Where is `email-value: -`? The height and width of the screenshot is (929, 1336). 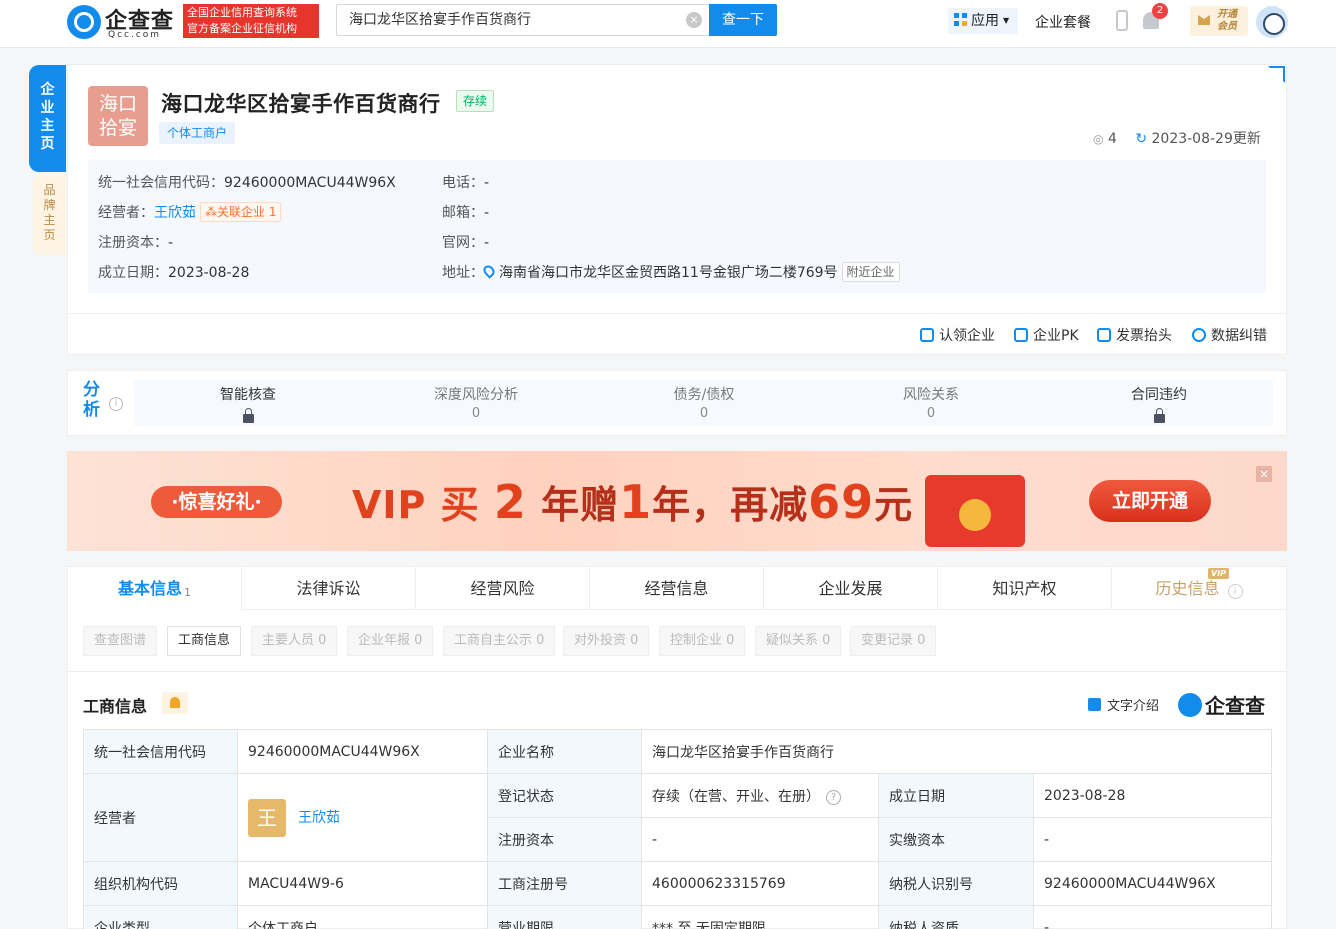 email-value: - is located at coordinates (487, 213).